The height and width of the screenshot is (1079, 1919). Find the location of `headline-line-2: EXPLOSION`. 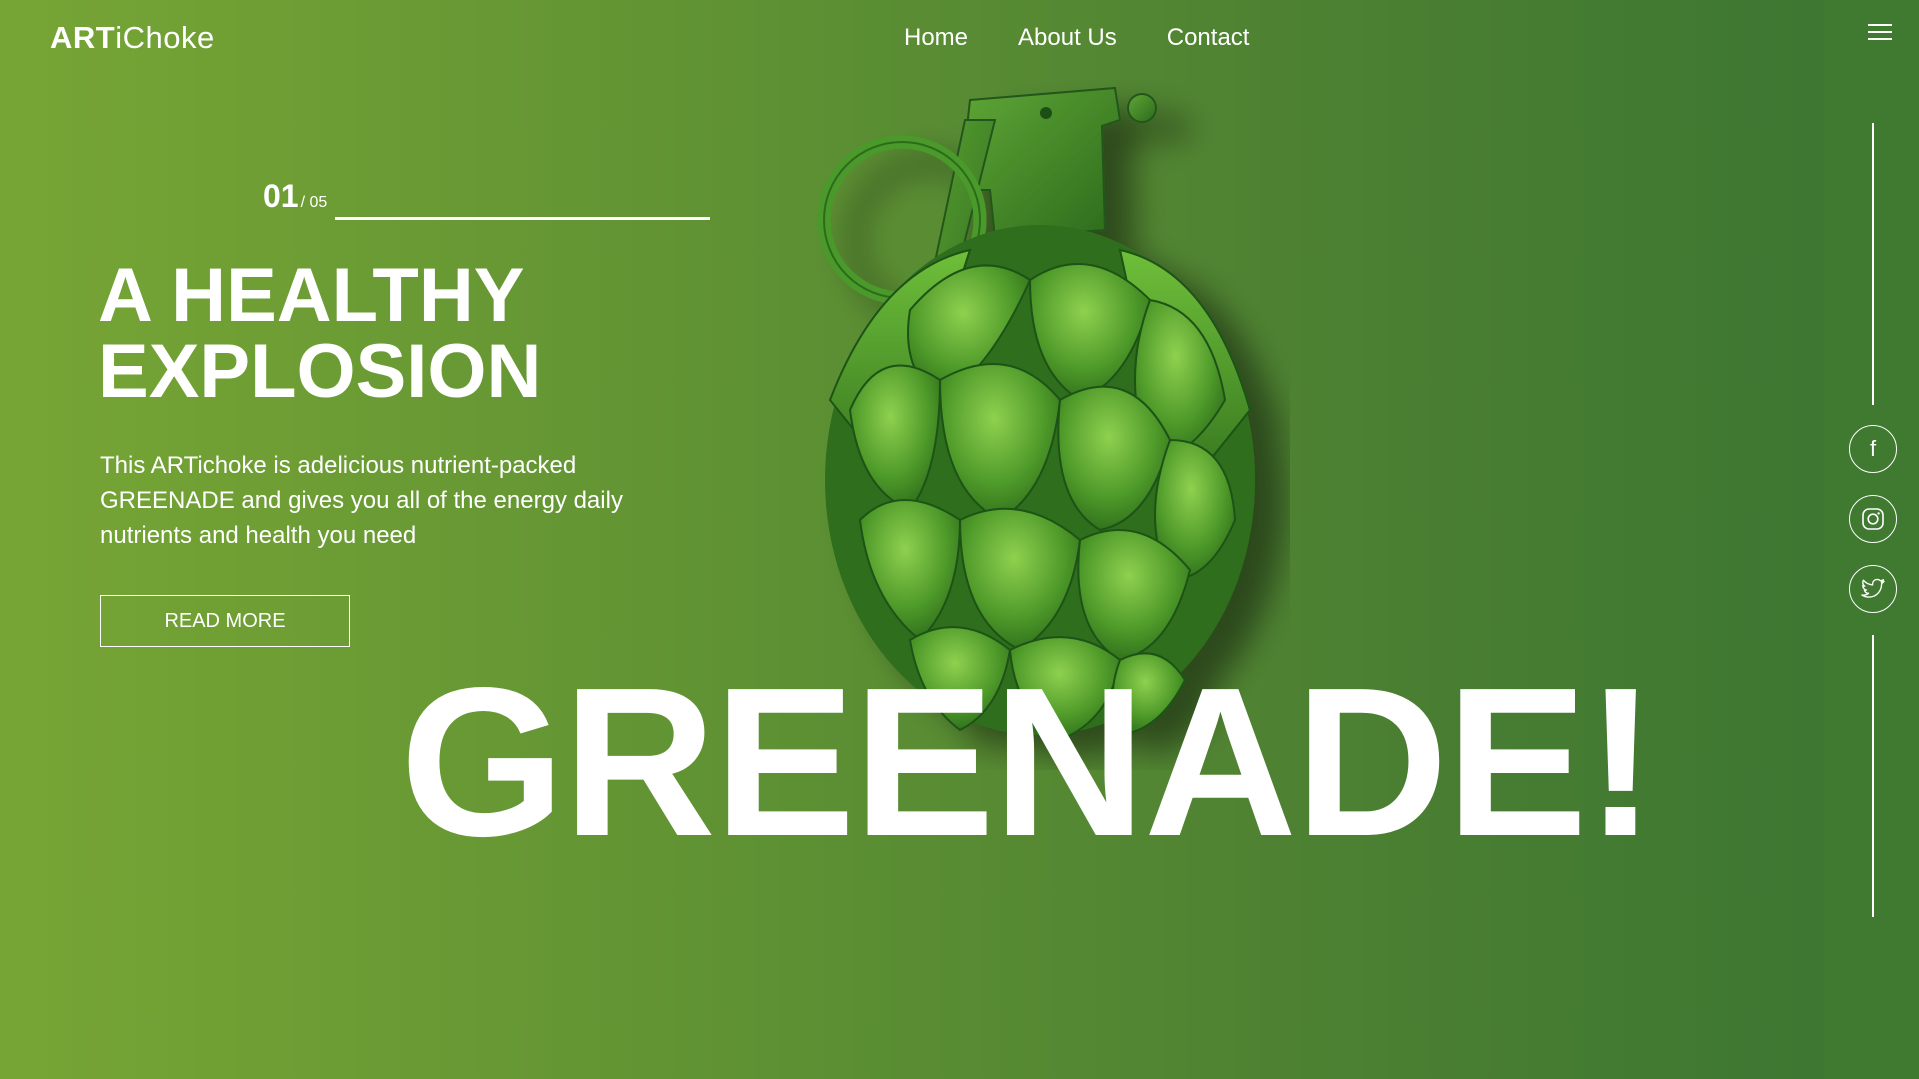

headline-line-2: EXPLOSION is located at coordinates (320, 371).